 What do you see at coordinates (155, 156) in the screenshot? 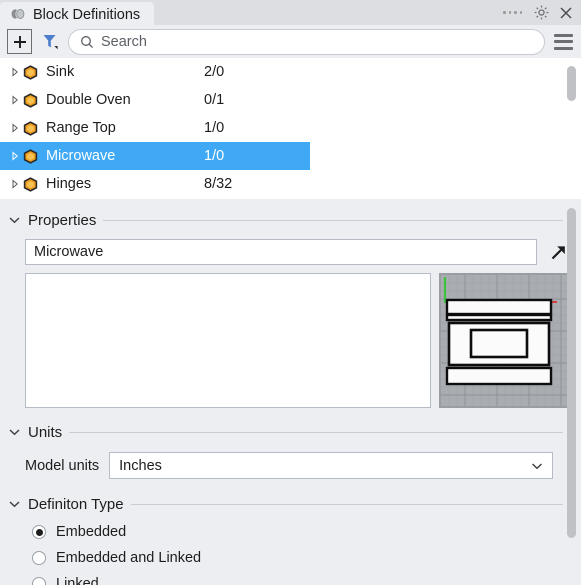
I see `block-list-row: Microwave 1/0` at bounding box center [155, 156].